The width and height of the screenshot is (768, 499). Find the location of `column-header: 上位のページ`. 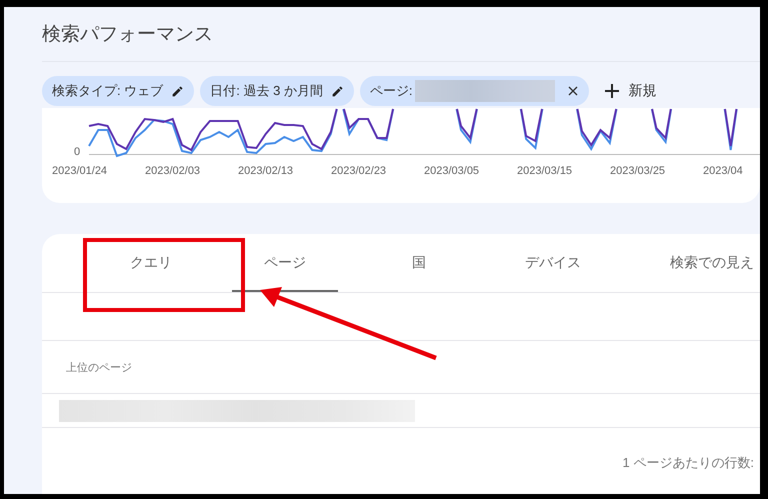

column-header: 上位のページ is located at coordinates (99, 367).